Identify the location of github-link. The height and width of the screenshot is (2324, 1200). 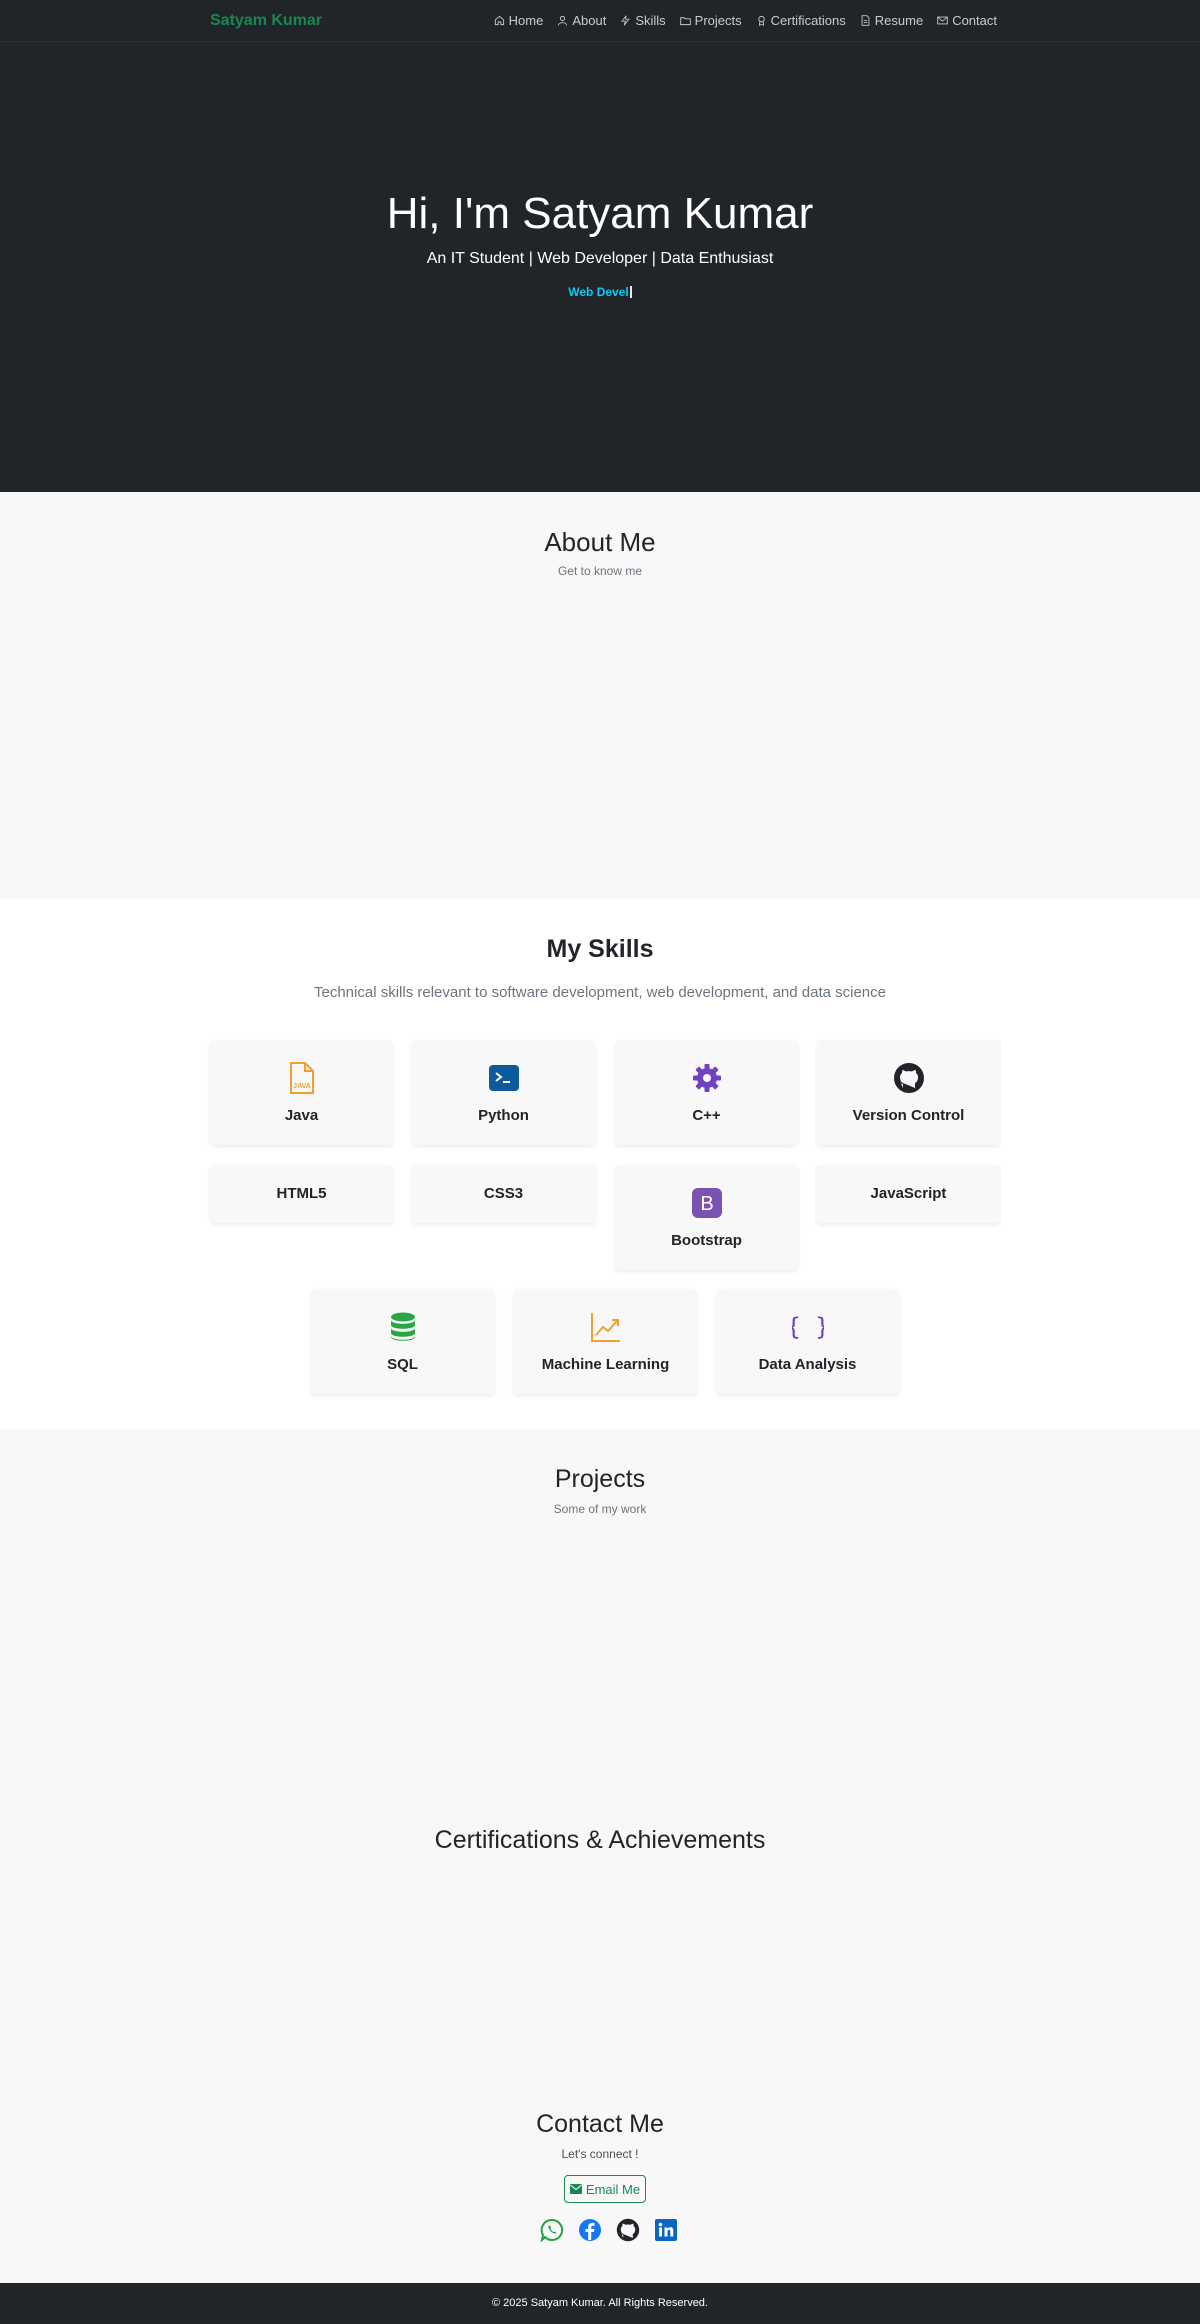
(628, 2230).